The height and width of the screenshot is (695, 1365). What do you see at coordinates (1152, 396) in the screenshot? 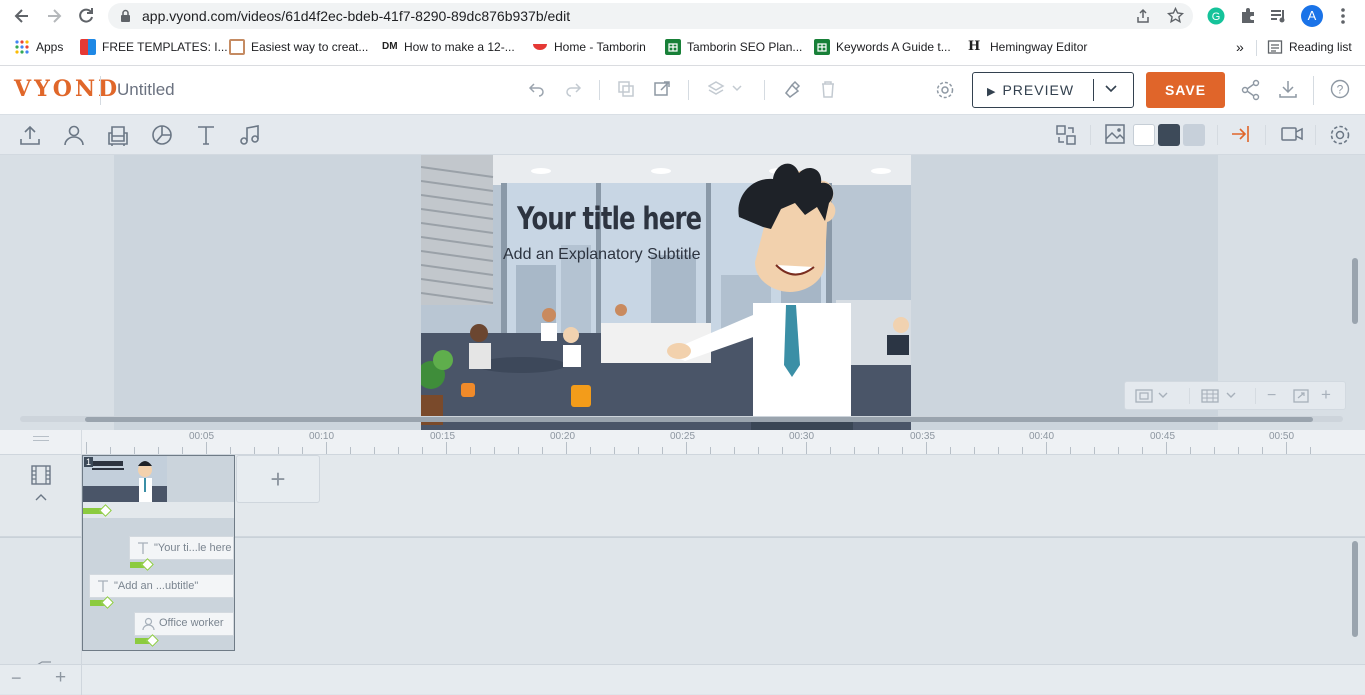
I see `aspect-frame-icon` at bounding box center [1152, 396].